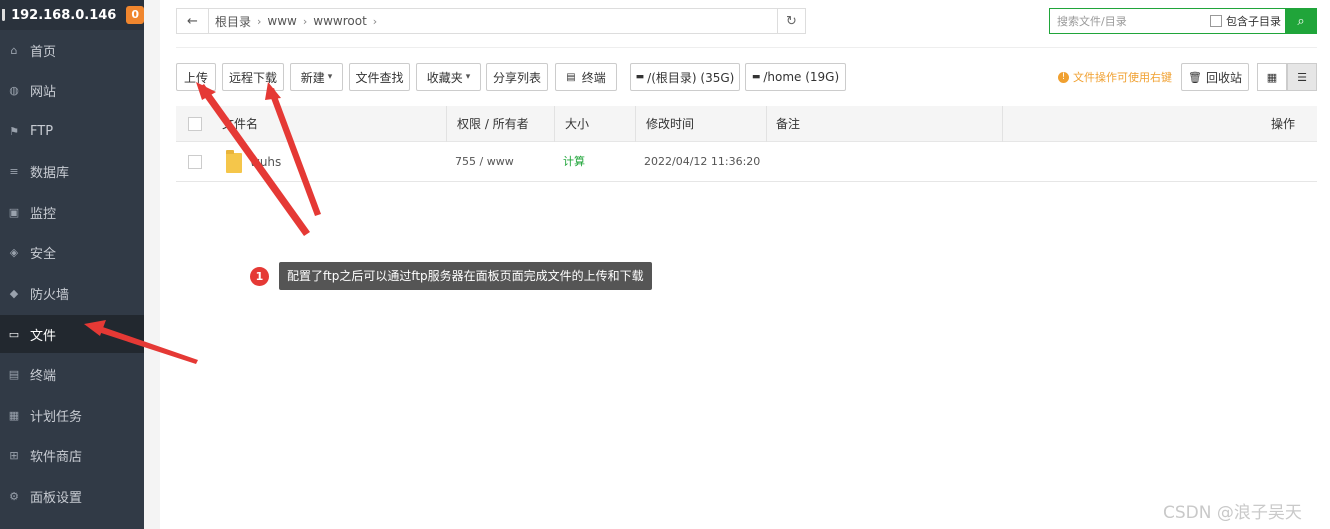  Describe the element at coordinates (465, 276) in the screenshot. I see `annotation-text: 配置了ftp之后可以通过ftp服务器在面板页面完成文件的上传和下载` at that location.